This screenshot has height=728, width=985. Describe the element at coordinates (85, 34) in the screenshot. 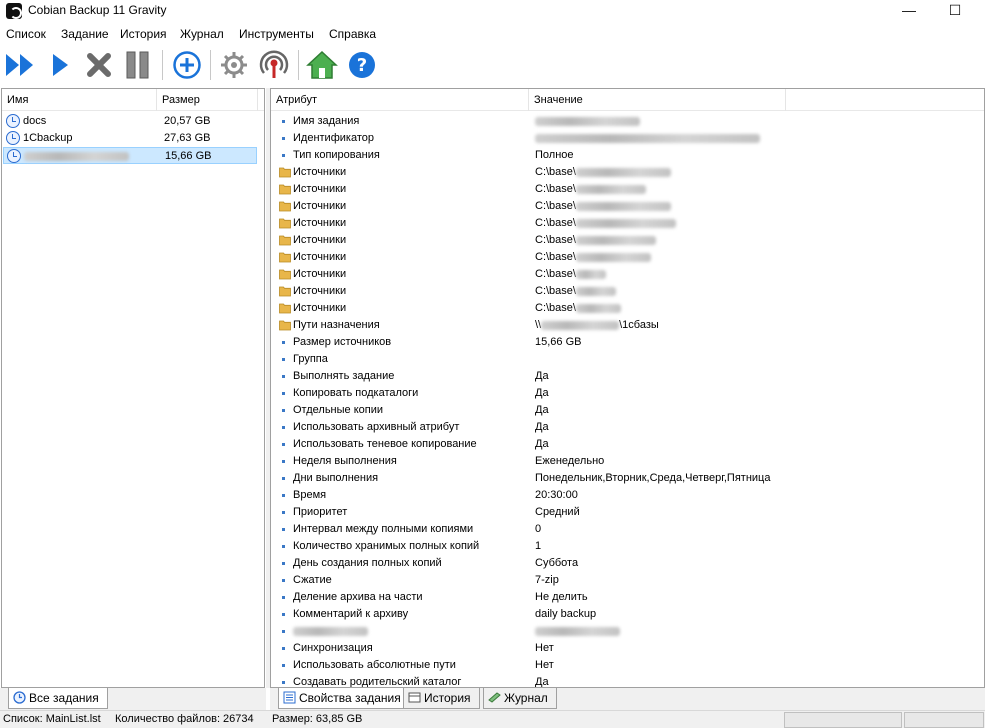

I see `menu-task: Задание` at that location.